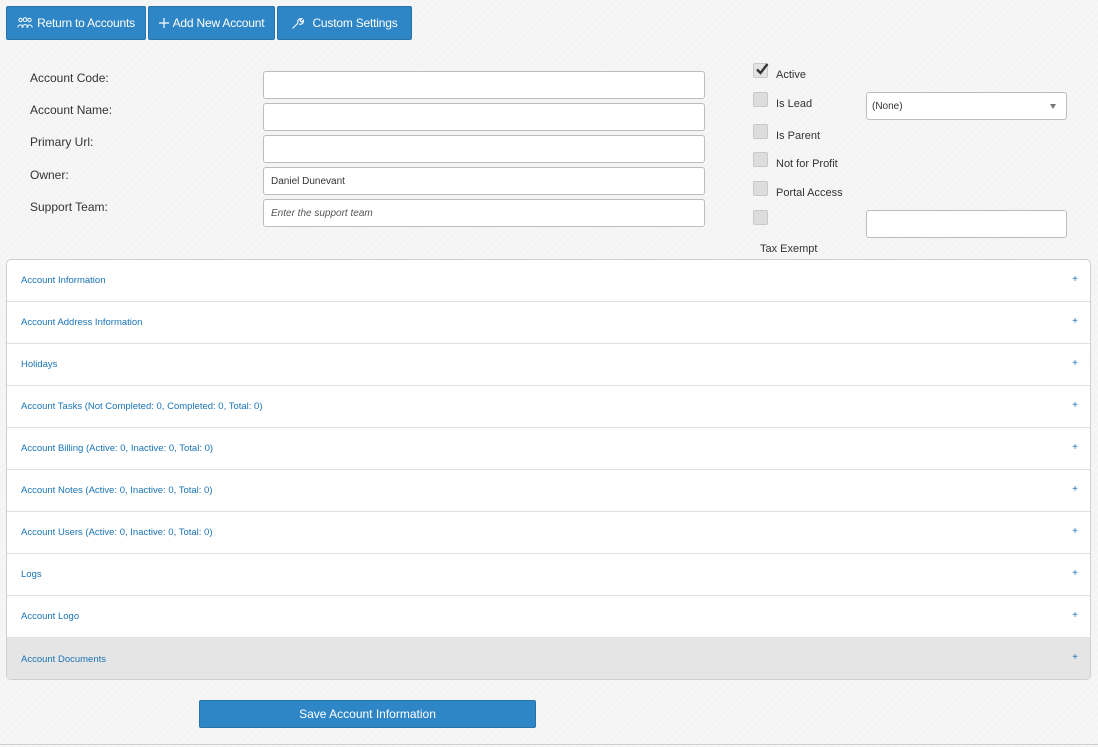 The height and width of the screenshot is (747, 1098). What do you see at coordinates (760, 131) in the screenshot?
I see `is-parent-checkbox` at bounding box center [760, 131].